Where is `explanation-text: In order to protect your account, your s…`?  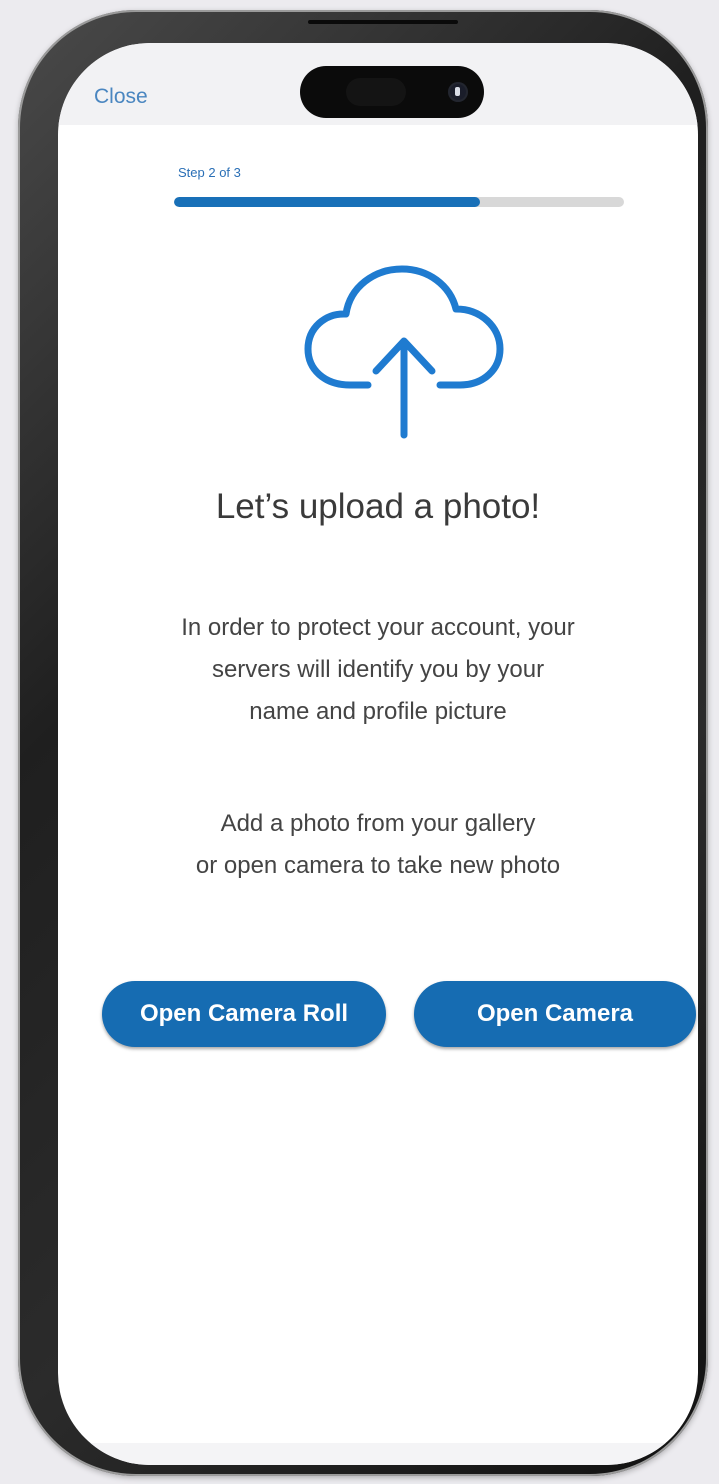
explanation-text: In order to protect your account, your s… is located at coordinates (378, 670).